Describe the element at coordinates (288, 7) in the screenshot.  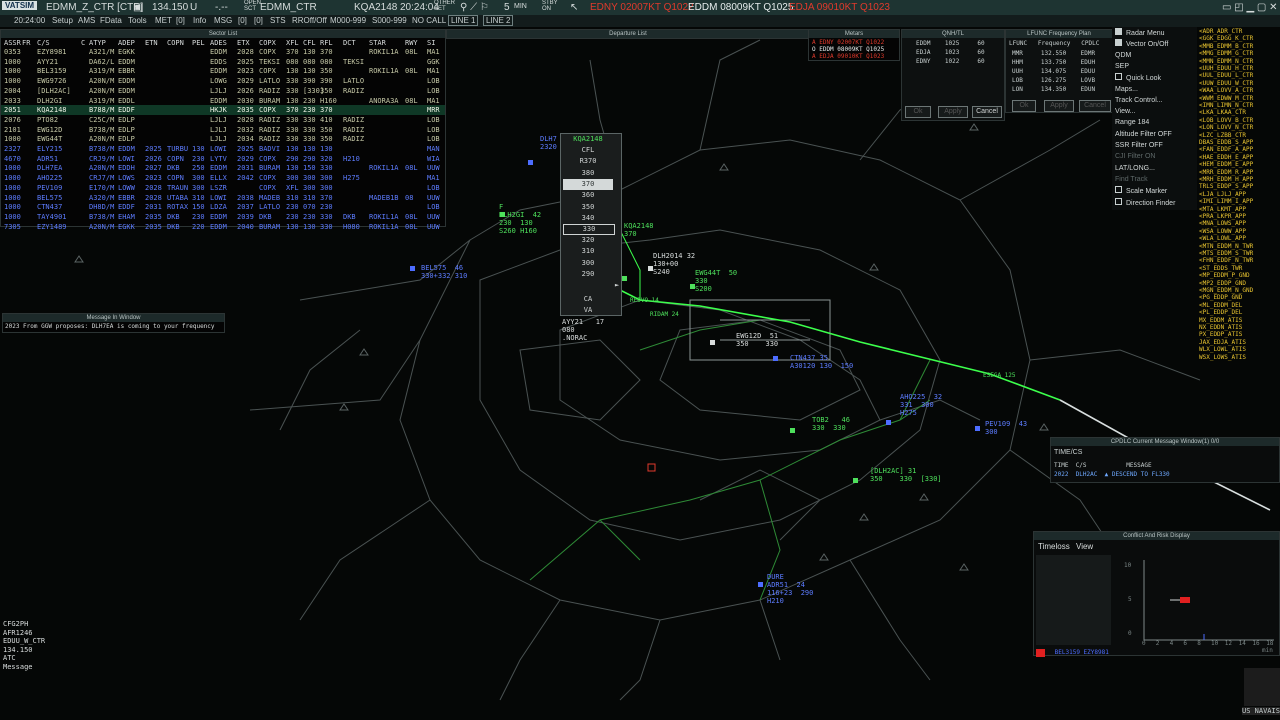
I see `sector-name: EDMM_CTR` at that location.